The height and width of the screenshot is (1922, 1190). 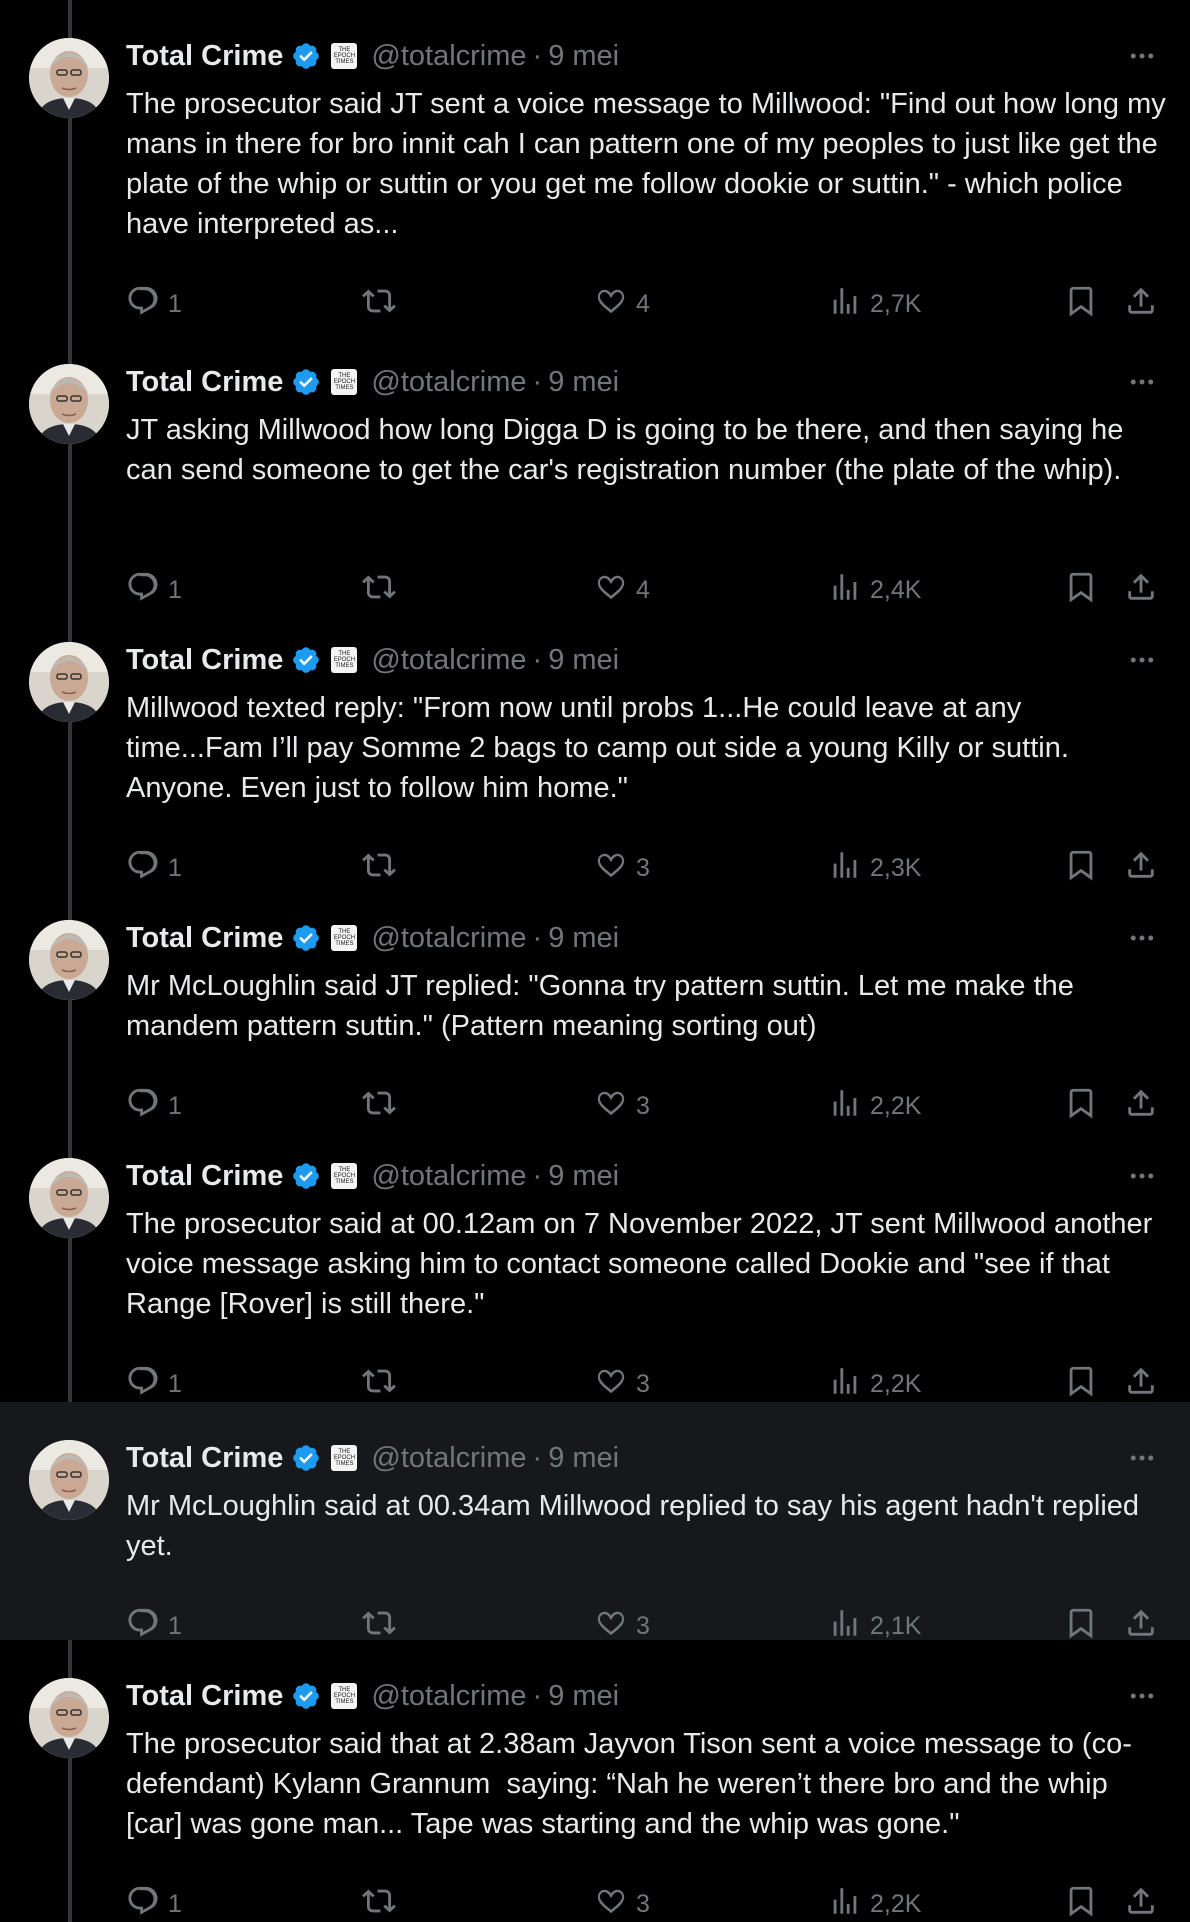 What do you see at coordinates (874, 304) in the screenshot?
I see `views-button: 2,7K` at bounding box center [874, 304].